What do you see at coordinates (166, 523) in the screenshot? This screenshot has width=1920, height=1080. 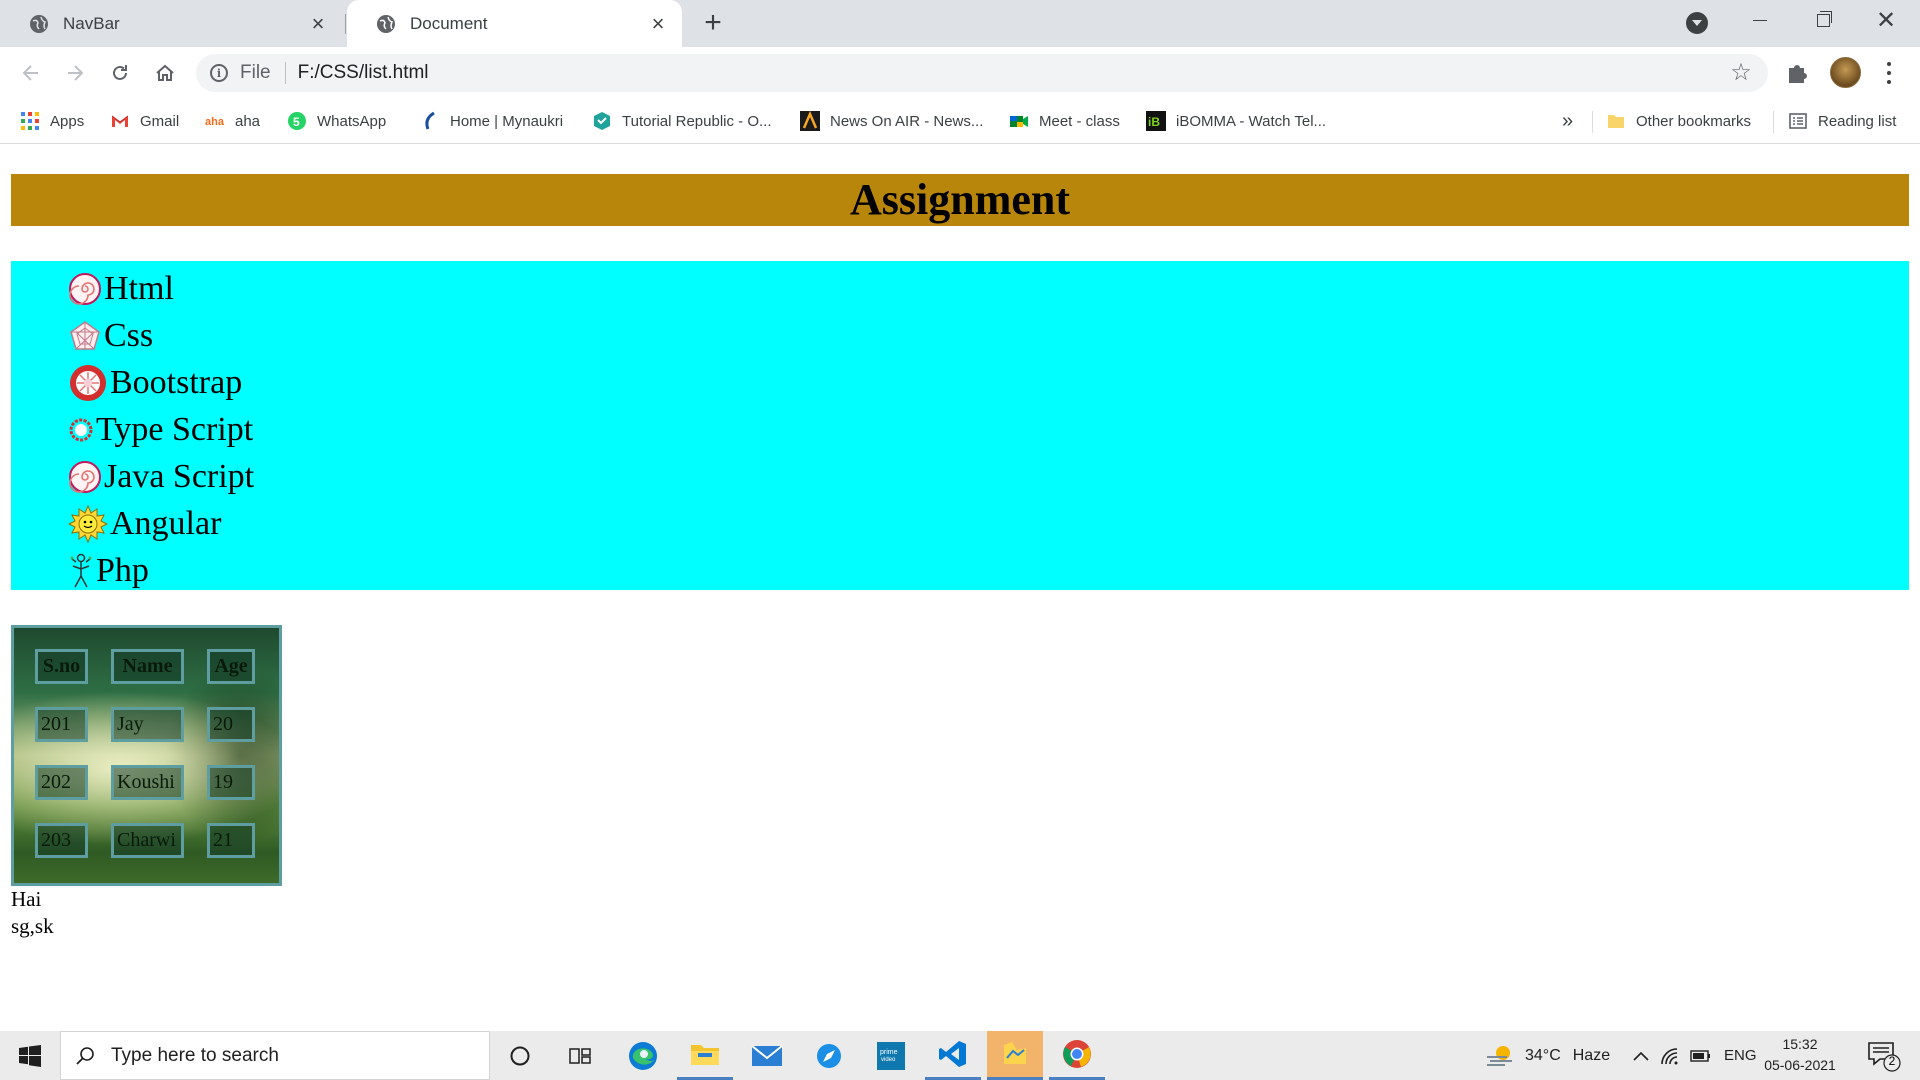 I see `list-item-label: Angular` at bounding box center [166, 523].